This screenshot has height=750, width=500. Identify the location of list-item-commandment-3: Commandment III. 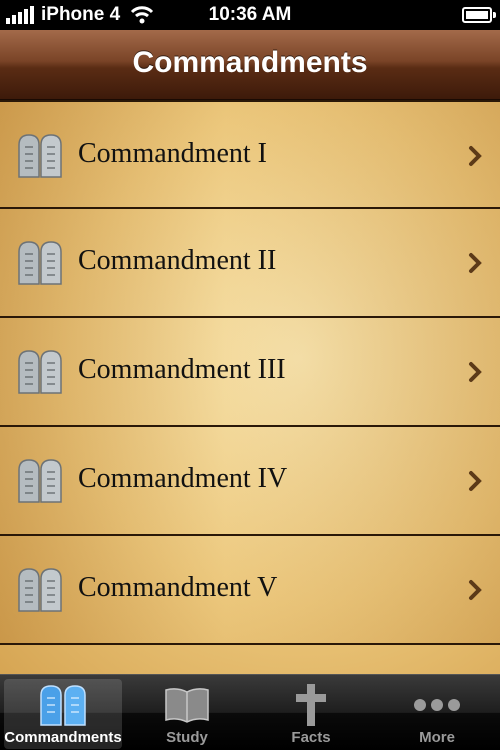
(250, 372).